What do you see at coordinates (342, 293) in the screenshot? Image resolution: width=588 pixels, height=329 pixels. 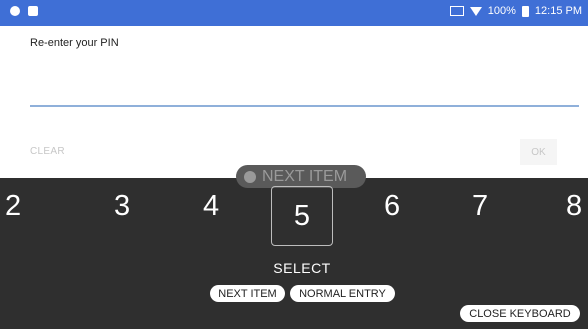 I see `normal-entry-button: NORMAL ENTRY` at bounding box center [342, 293].